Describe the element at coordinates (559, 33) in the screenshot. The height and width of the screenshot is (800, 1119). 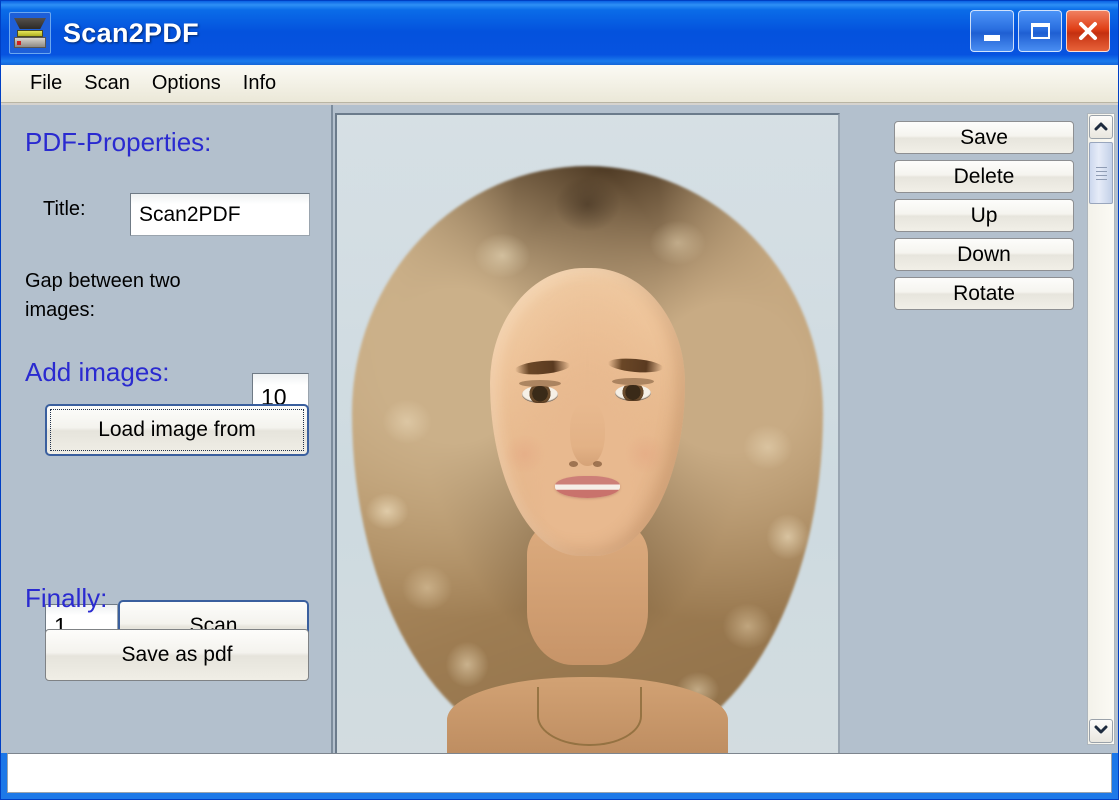
I see `title-bar: Scan2PDF` at that location.